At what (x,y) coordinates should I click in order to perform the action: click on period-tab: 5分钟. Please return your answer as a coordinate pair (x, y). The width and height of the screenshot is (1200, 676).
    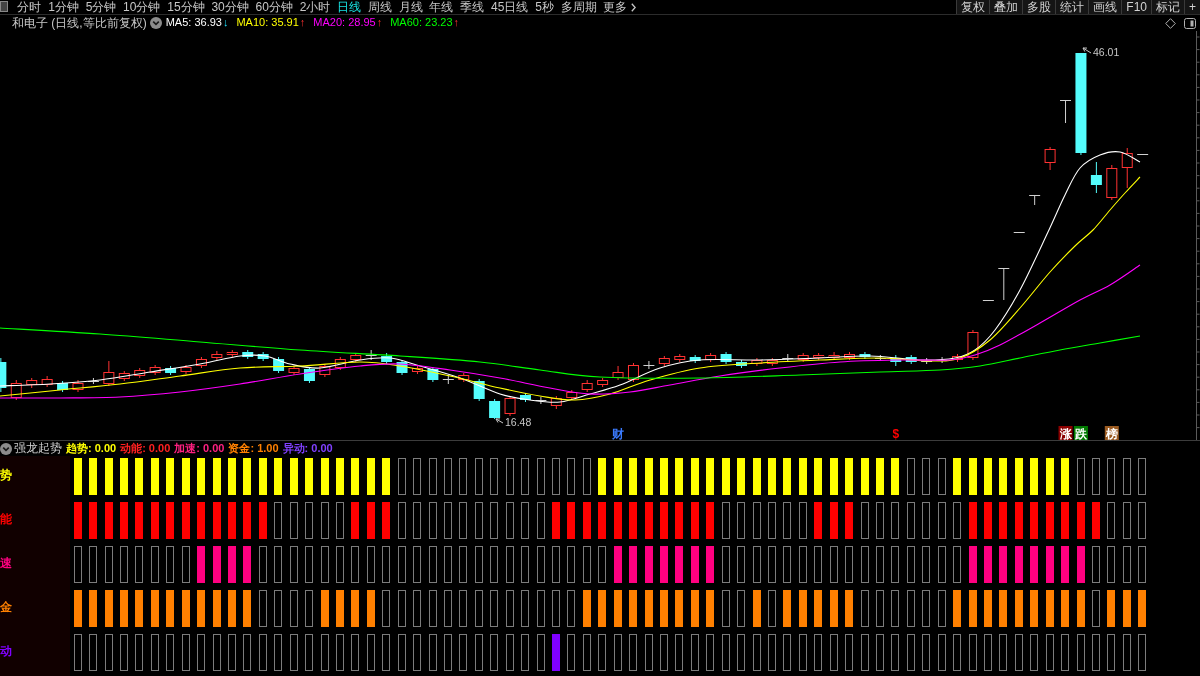
    Looking at the image, I should click on (101, 7).